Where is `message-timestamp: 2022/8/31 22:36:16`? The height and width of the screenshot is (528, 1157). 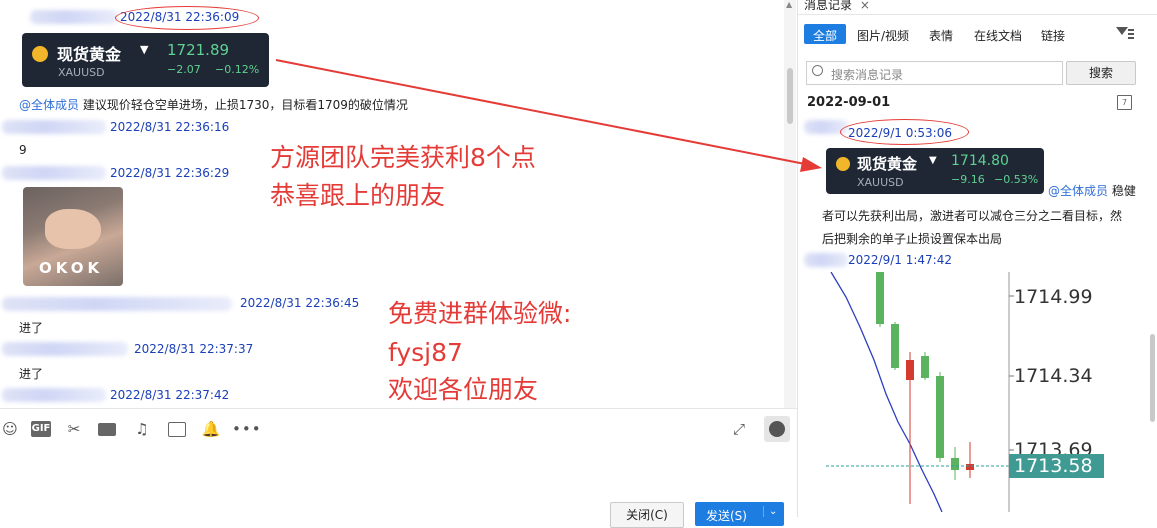 message-timestamp: 2022/8/31 22:36:16 is located at coordinates (170, 127).